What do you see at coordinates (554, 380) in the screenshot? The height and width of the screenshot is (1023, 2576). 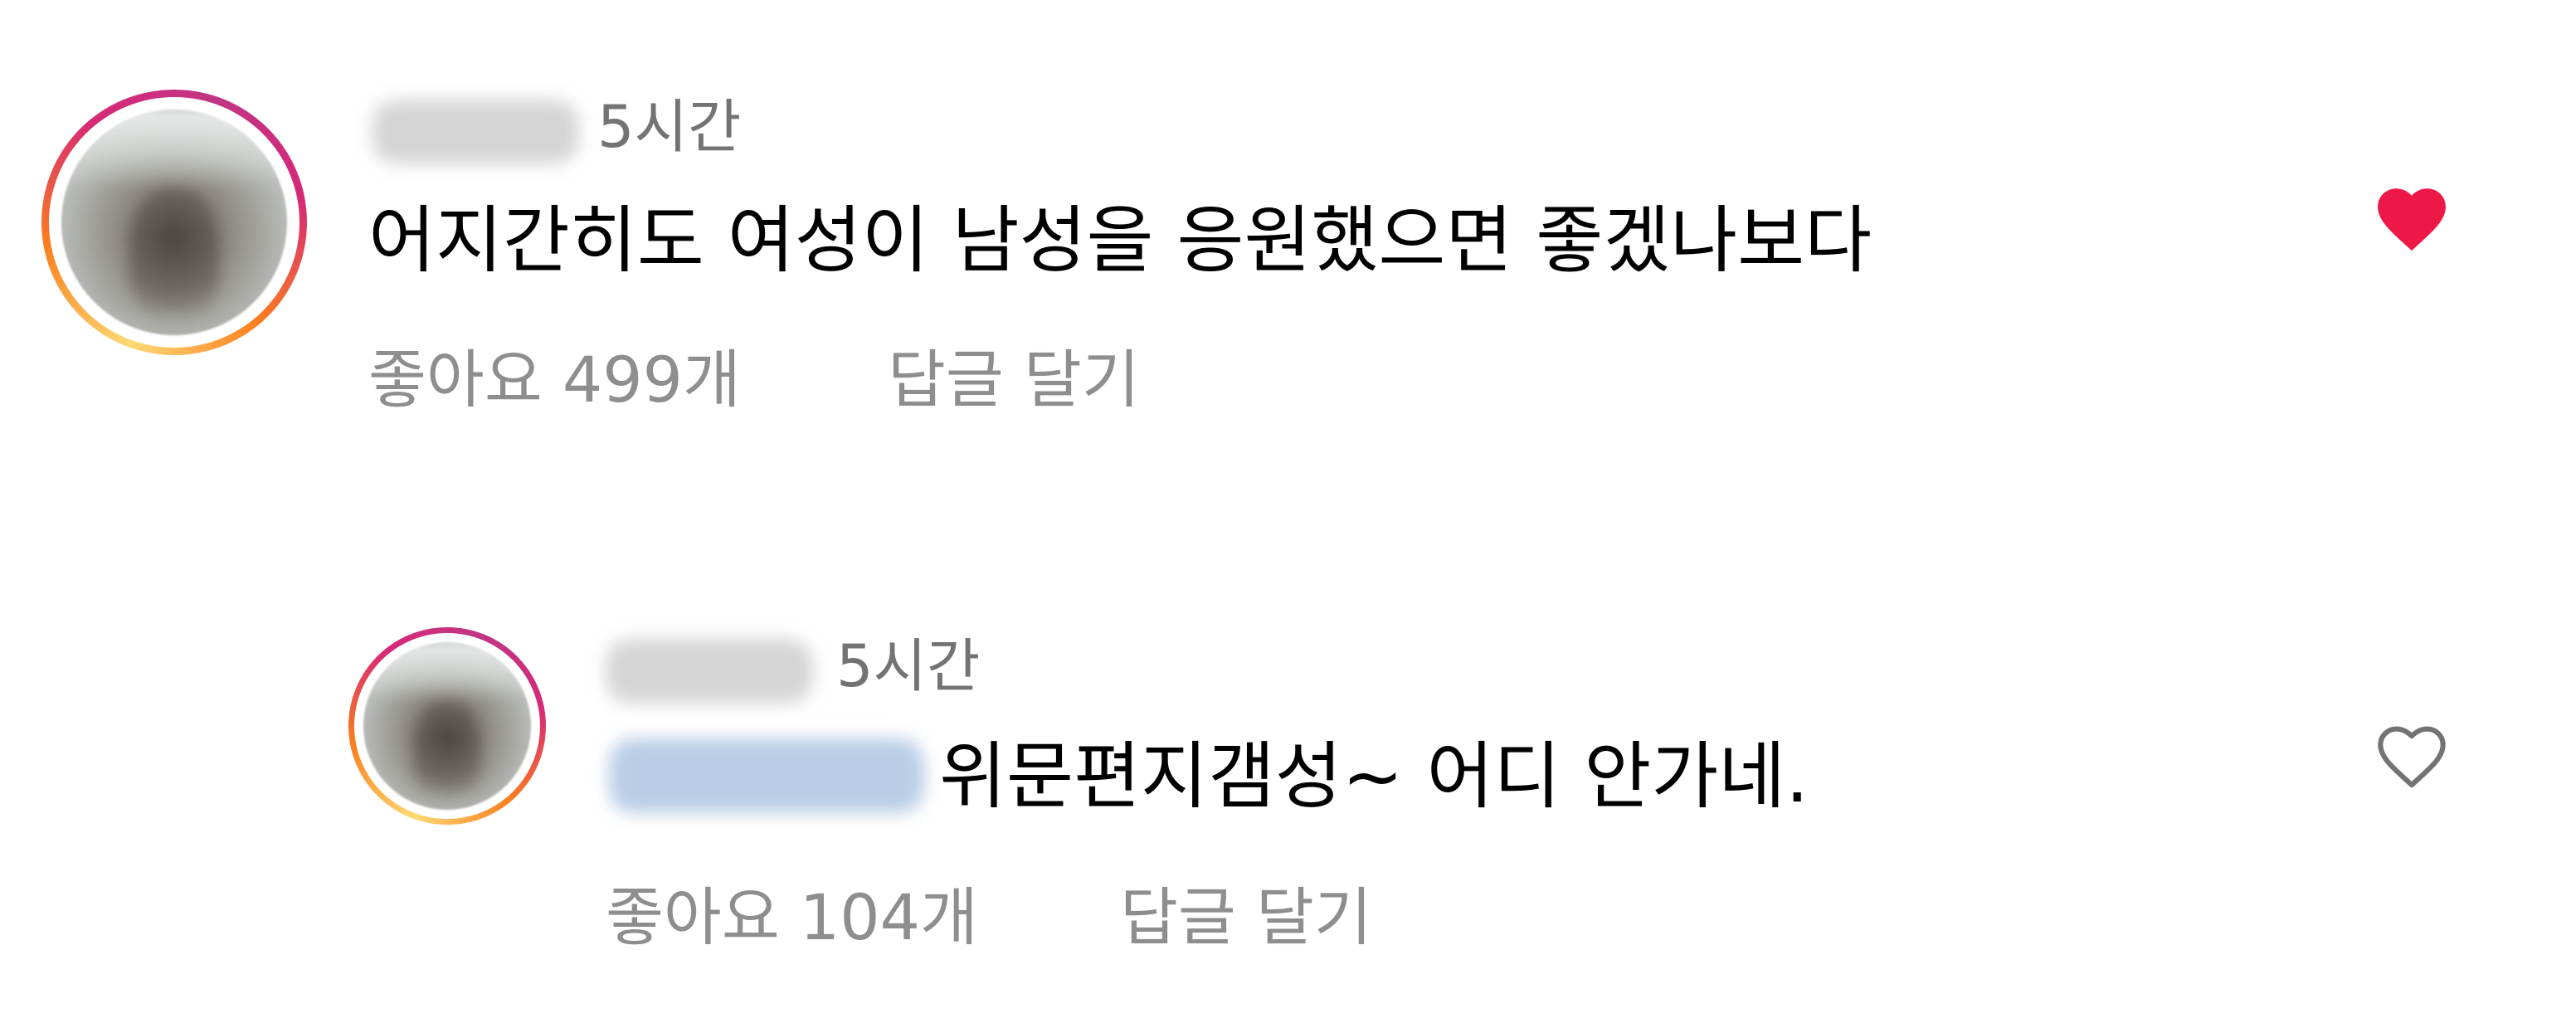 I see `like-count: 좋아요 499개` at bounding box center [554, 380].